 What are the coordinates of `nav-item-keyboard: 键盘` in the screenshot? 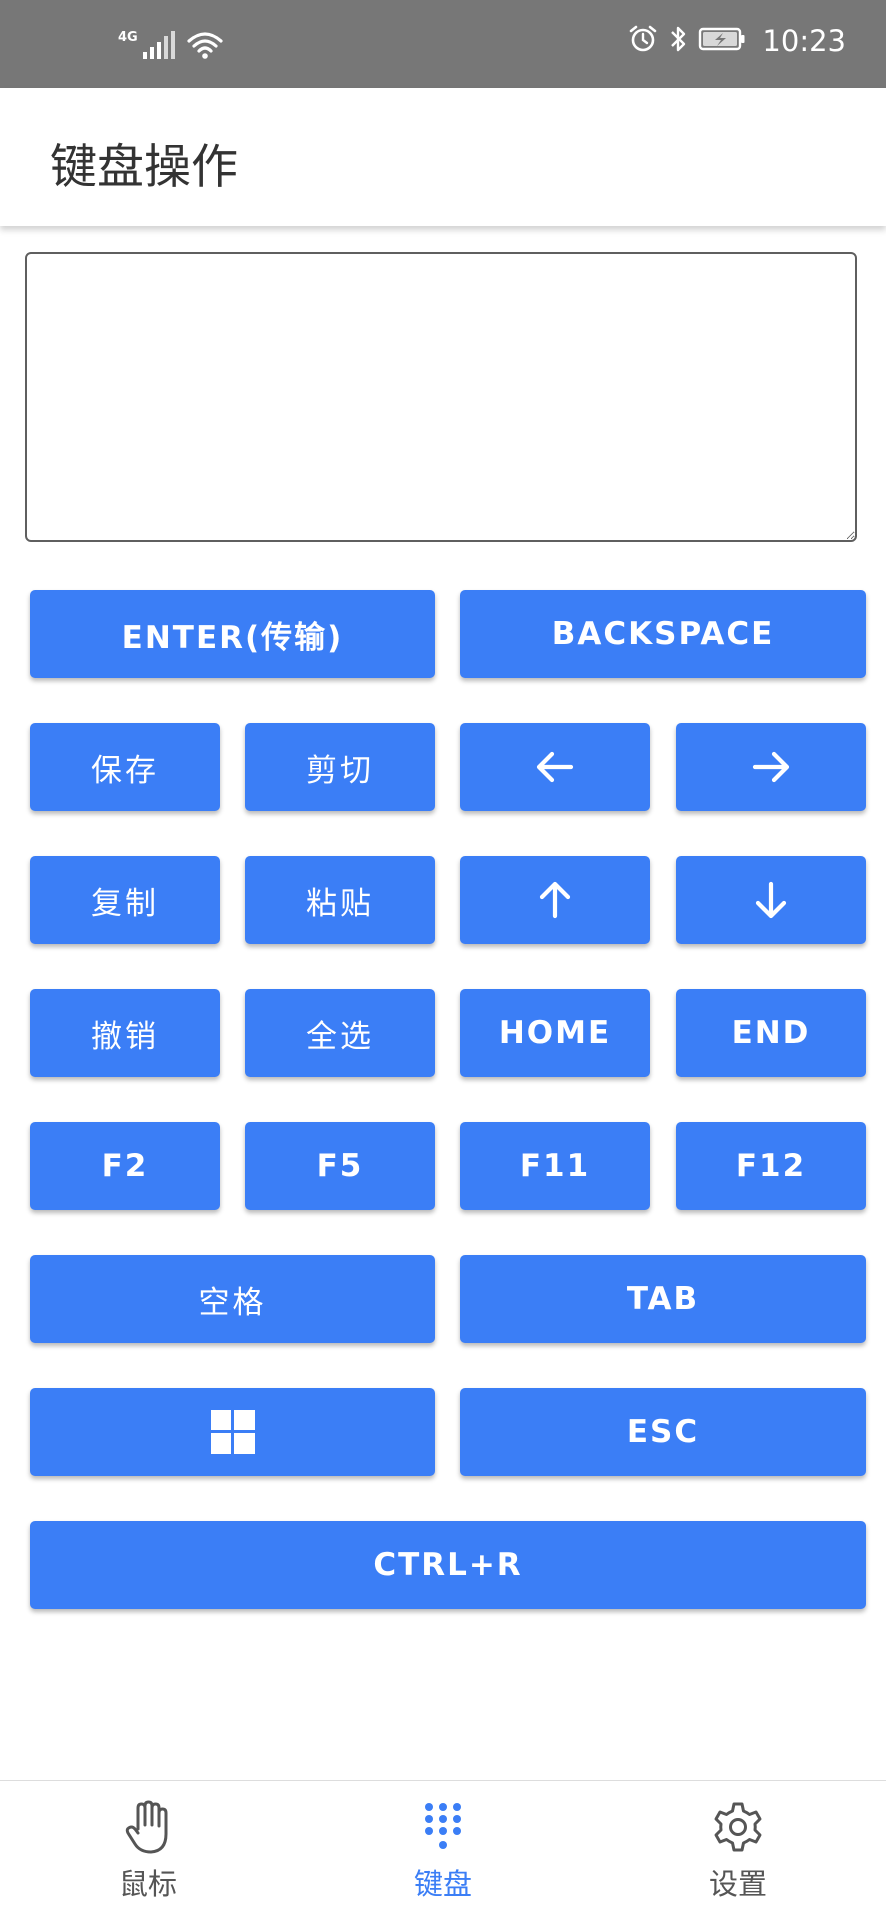 It's located at (443, 1851).